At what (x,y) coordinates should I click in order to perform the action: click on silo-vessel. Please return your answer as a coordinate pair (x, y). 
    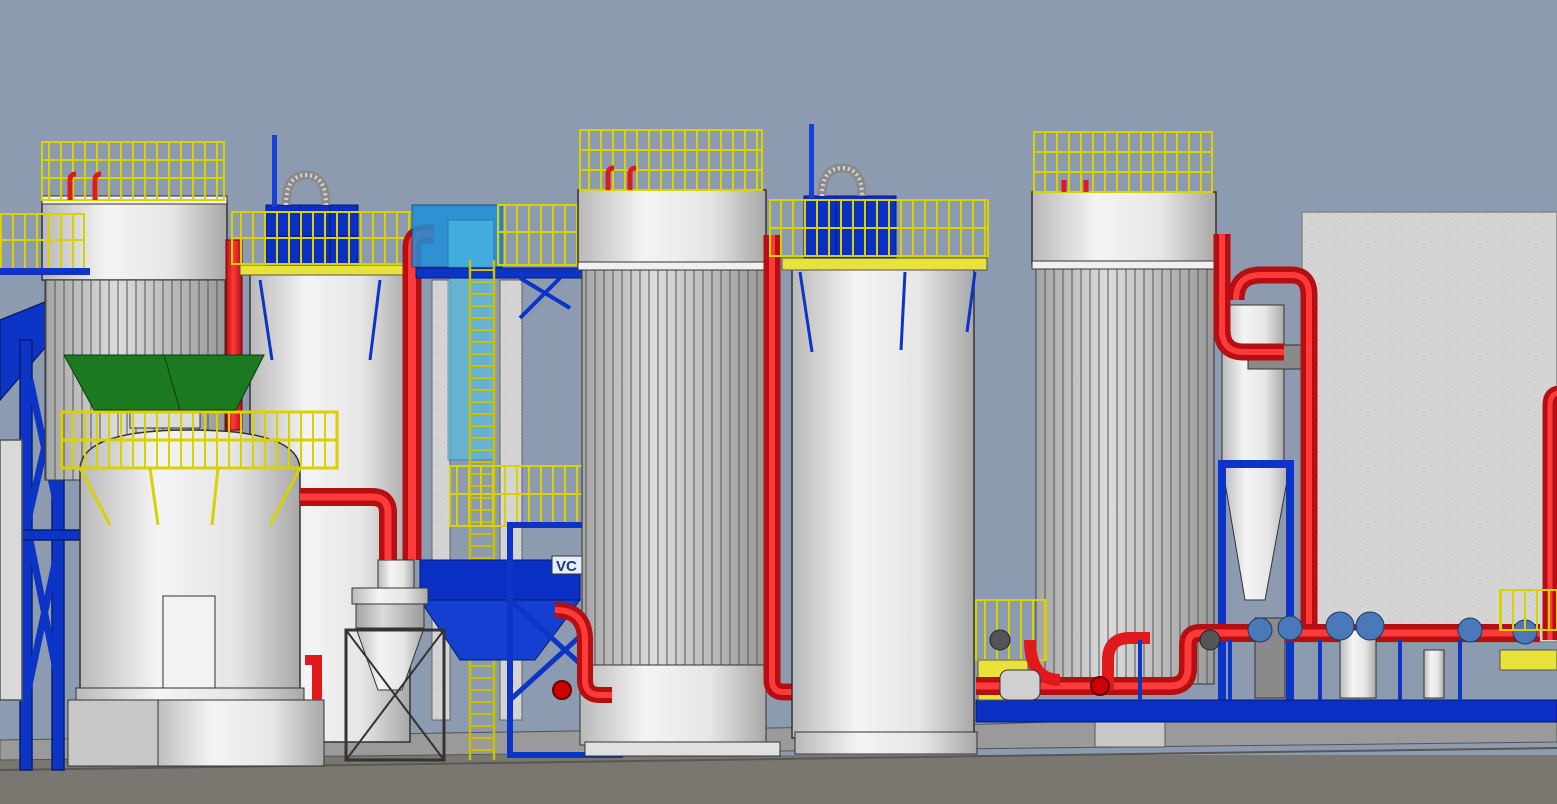
    Looking at the image, I should click on (196, 598).